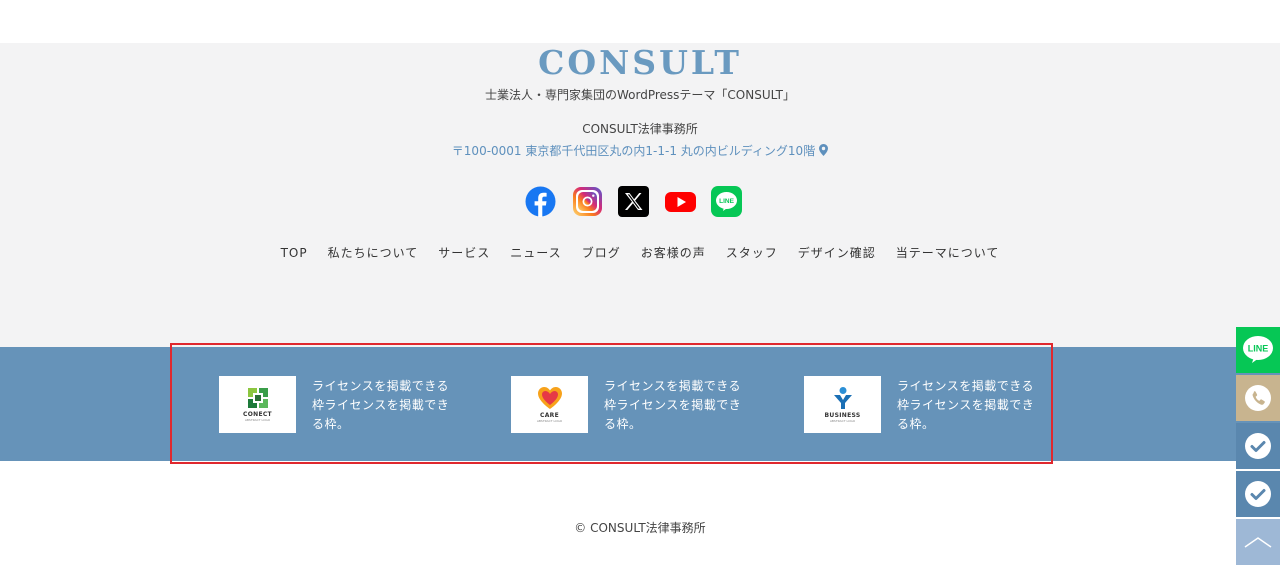 This screenshot has width=1280, height=569. Describe the element at coordinates (680, 201) in the screenshot. I see `youtube-icon` at that location.